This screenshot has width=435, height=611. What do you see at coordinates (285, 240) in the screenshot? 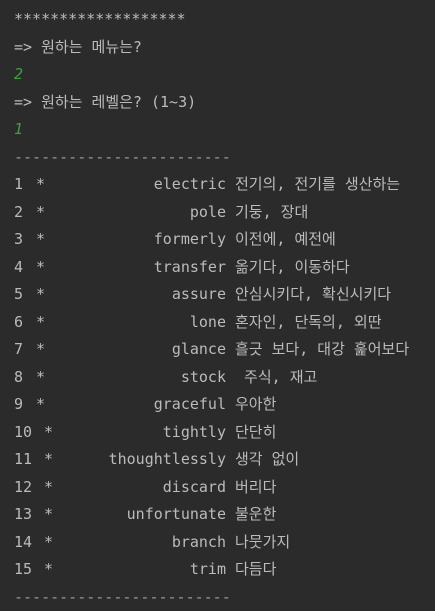
I see `korean-meaning: 이전에, 예전에` at bounding box center [285, 240].